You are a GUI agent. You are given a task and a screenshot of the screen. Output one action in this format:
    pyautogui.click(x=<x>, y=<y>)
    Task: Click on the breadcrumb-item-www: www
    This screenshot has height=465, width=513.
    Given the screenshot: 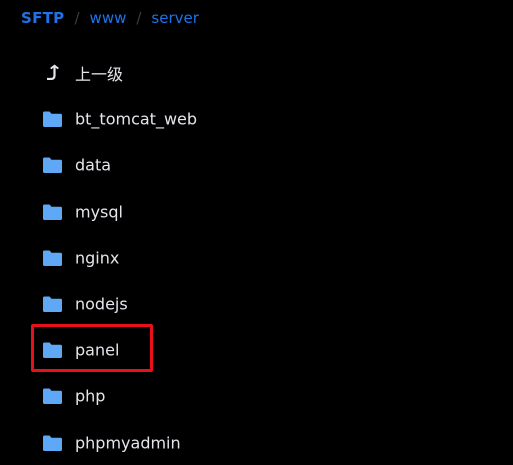 What is the action you would take?
    pyautogui.click(x=108, y=18)
    